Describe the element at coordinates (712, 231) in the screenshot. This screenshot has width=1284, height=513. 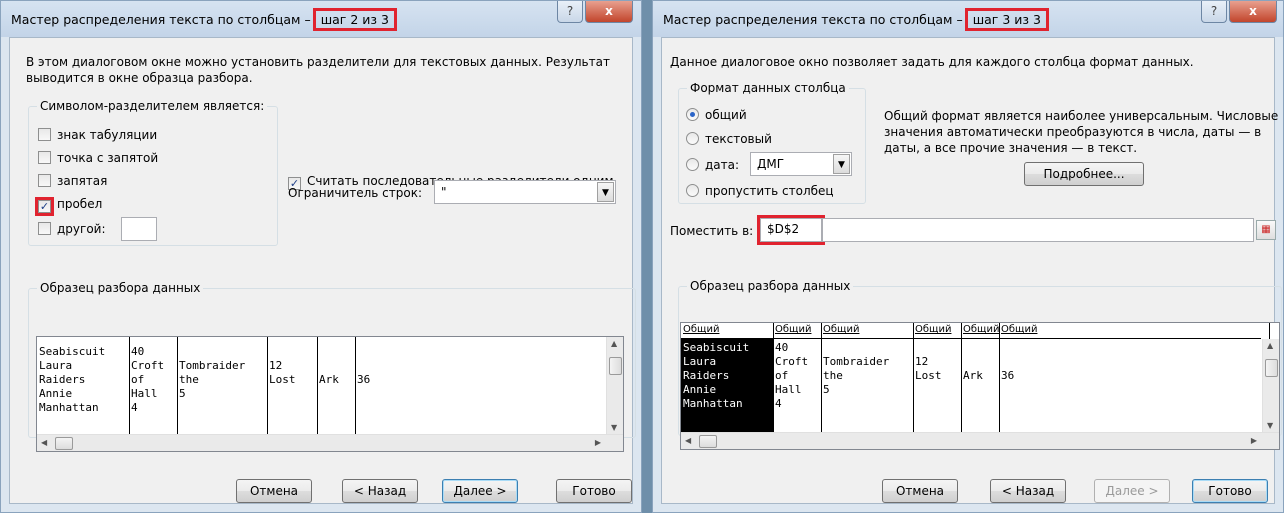
I see `destination-label: Поместить в:` at that location.